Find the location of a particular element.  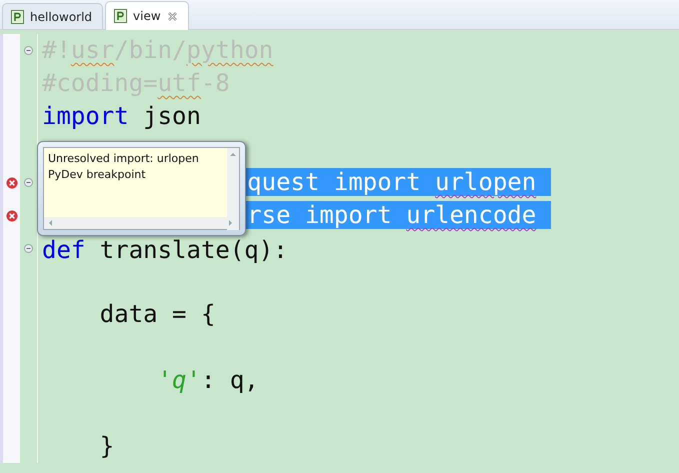

popup-message: PyDev breakpoint is located at coordinates (97, 175).